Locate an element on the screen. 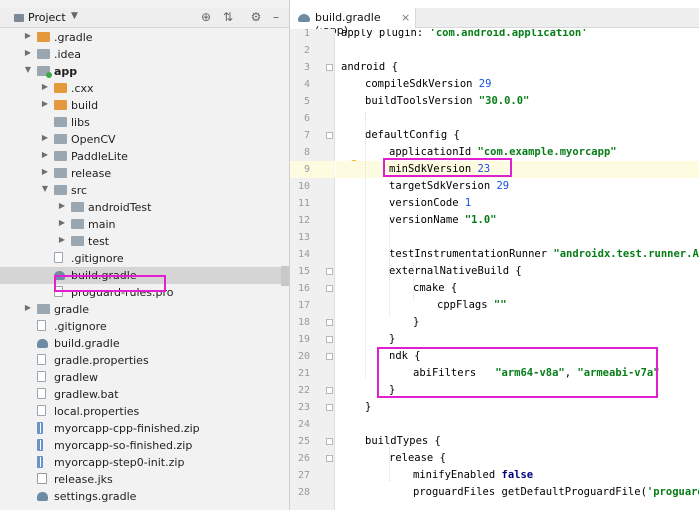 Image resolution: width=699 pixels, height=510 pixels. line-number: 13 is located at coordinates (303, 237).